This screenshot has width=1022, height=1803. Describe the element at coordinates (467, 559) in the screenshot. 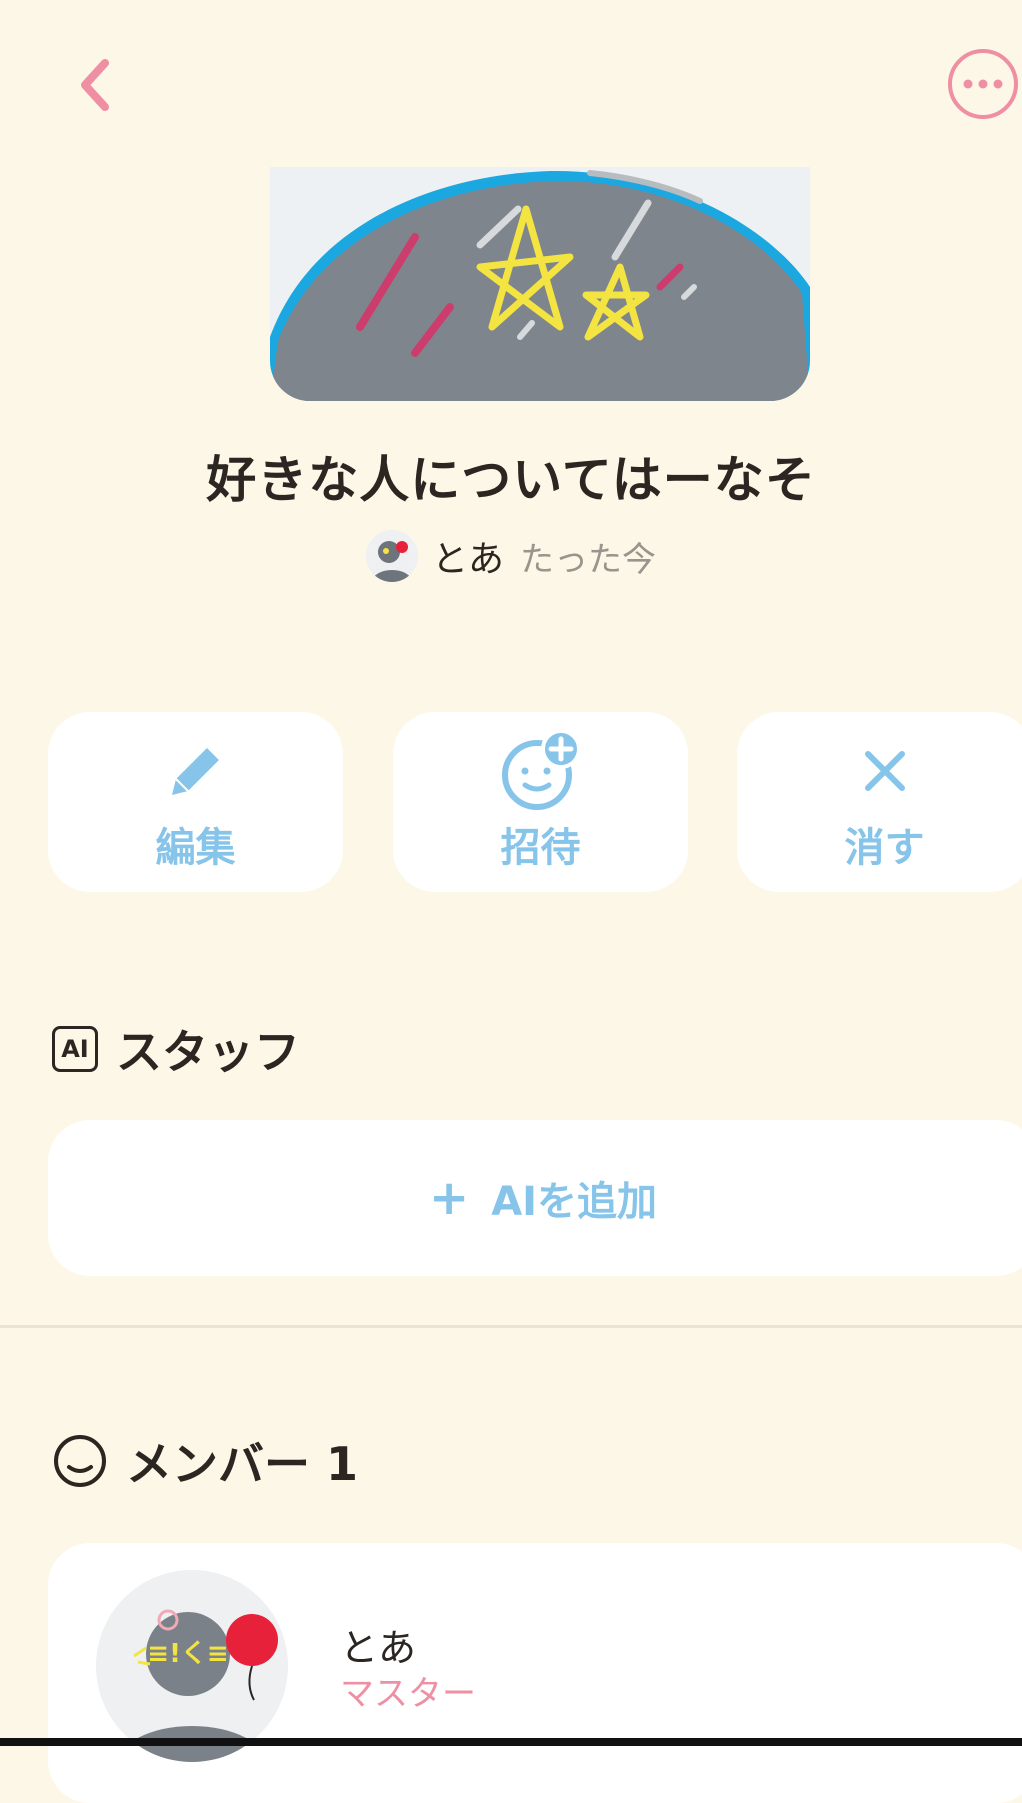

I see `owner-name: とあ` at that location.